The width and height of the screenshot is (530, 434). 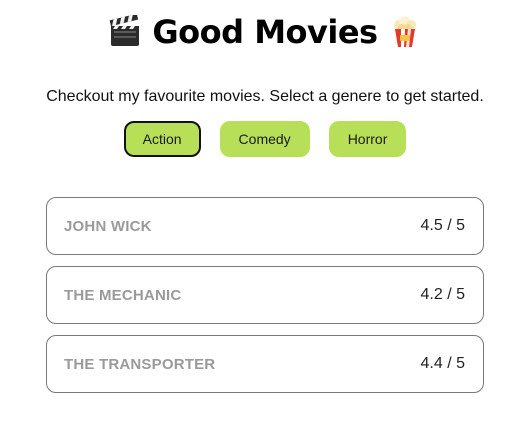 What do you see at coordinates (442, 294) in the screenshot?
I see `movie-rating: 4.2 / 5` at bounding box center [442, 294].